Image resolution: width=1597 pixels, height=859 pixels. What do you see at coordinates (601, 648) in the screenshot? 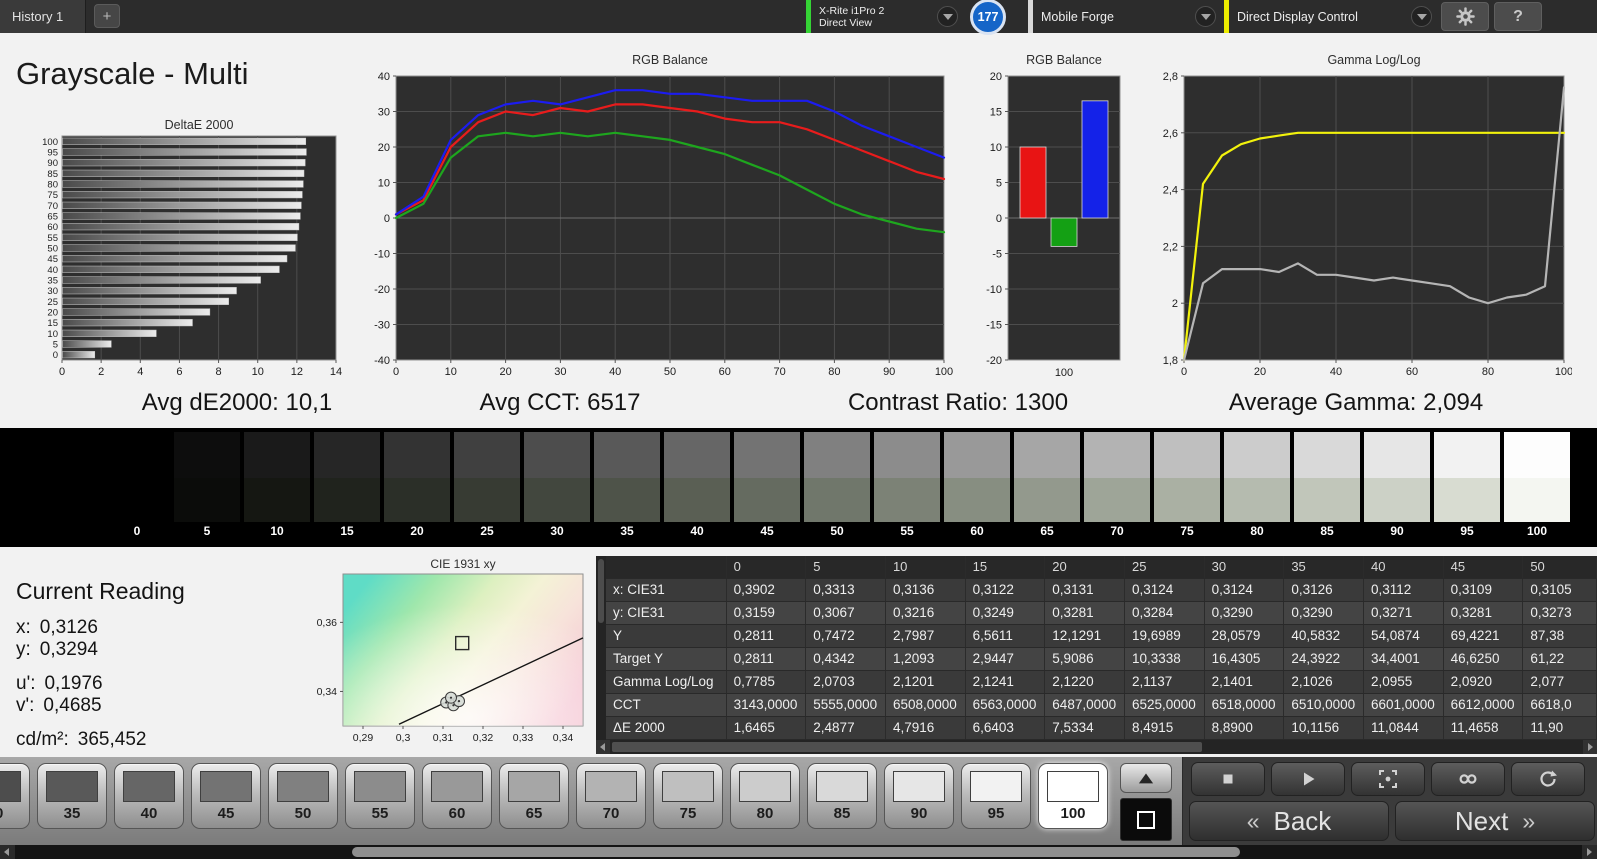
I see `table-vertical-scrollbar` at bounding box center [601, 648].